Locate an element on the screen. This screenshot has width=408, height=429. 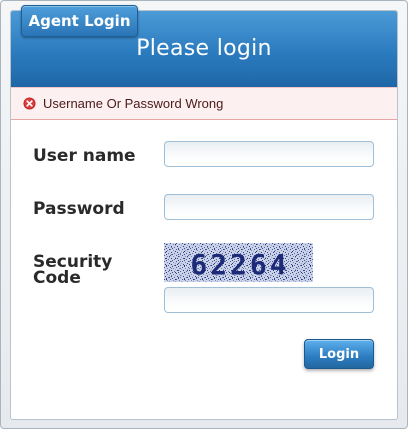
error-message-bar: Username Or Password Wrong is located at coordinates (204, 103).